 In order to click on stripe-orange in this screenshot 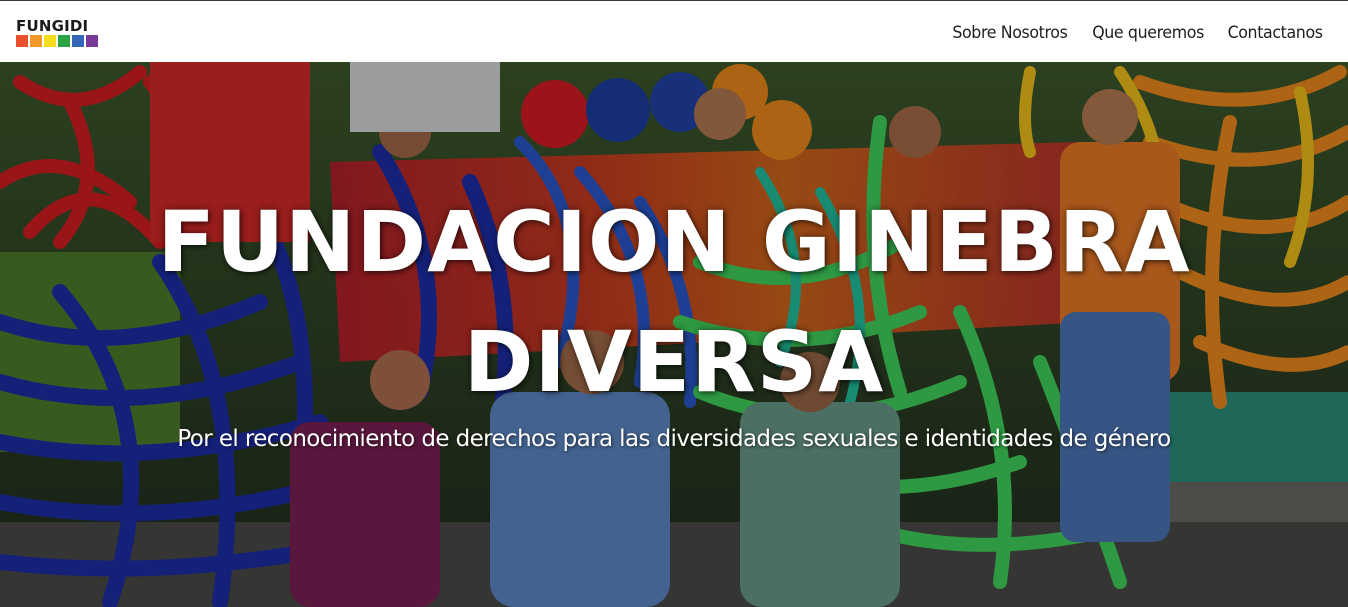, I will do `click(36, 41)`.